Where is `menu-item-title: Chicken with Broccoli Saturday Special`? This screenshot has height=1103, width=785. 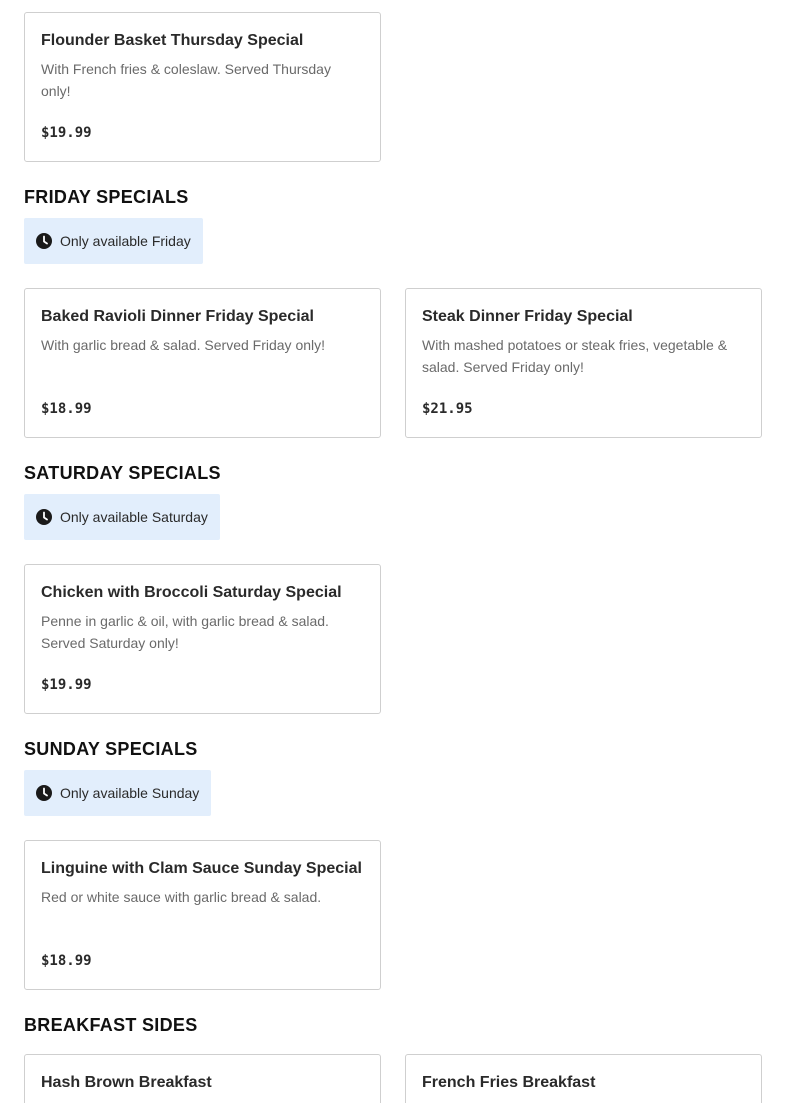 menu-item-title: Chicken with Broccoli Saturday Special is located at coordinates (191, 592).